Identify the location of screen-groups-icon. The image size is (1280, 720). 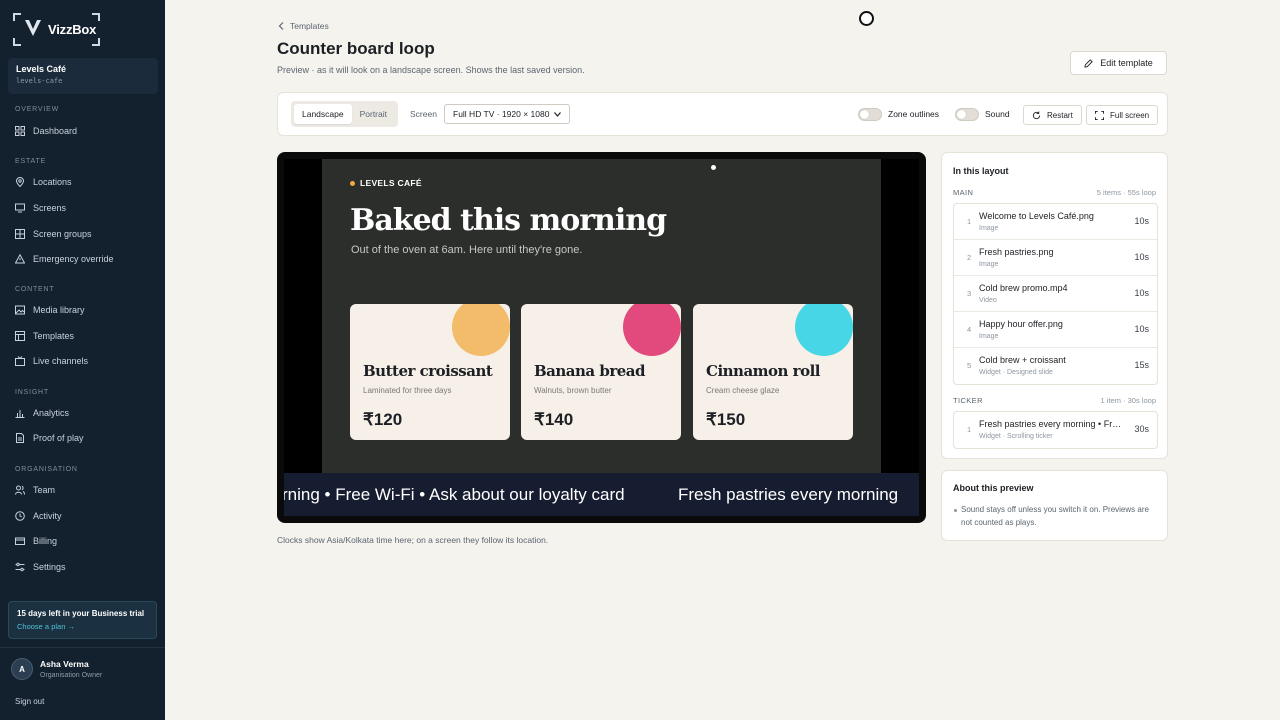
(20, 234).